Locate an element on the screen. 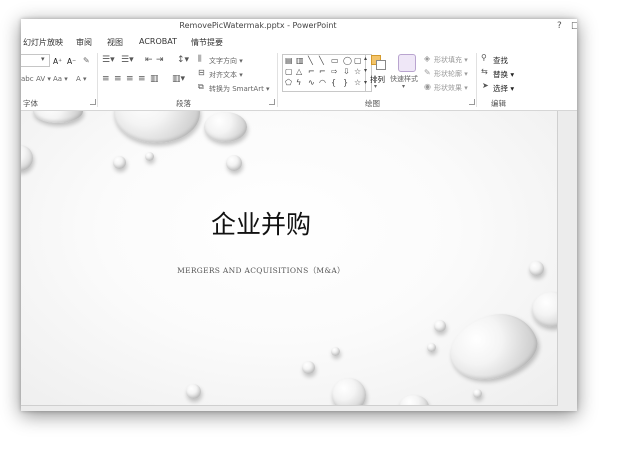 The image size is (617, 451). find-button: 查找 is located at coordinates (500, 60).